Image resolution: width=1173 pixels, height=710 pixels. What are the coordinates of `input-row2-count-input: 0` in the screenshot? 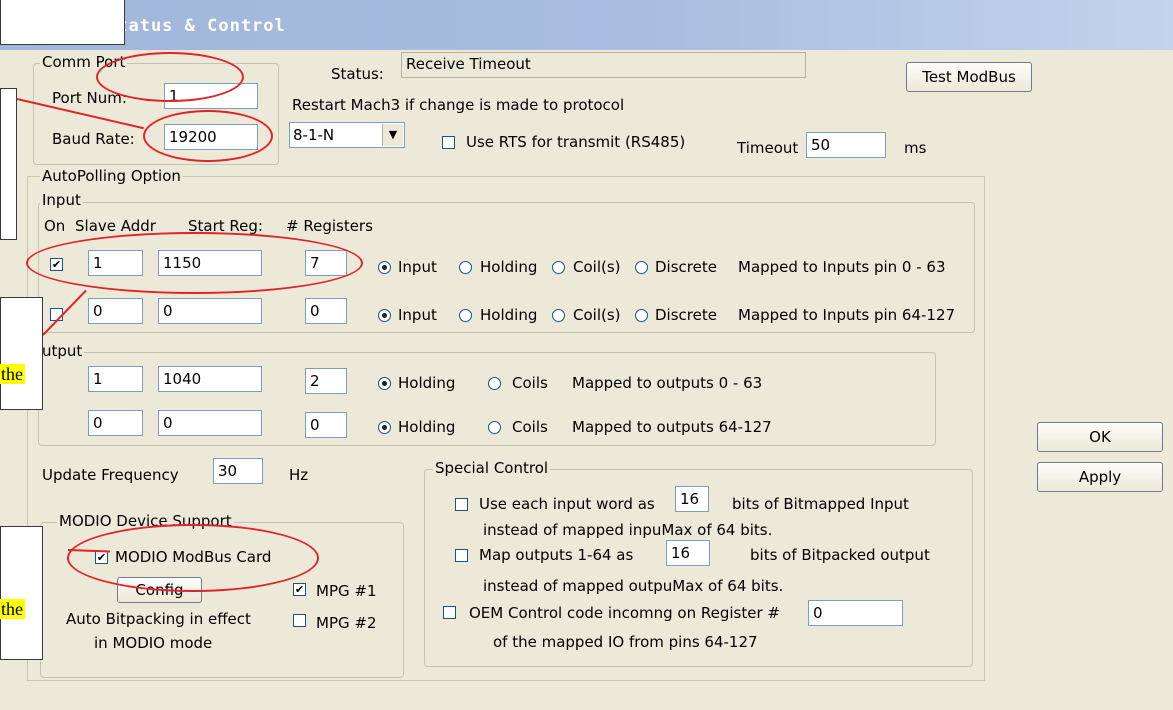 It's located at (326, 311).